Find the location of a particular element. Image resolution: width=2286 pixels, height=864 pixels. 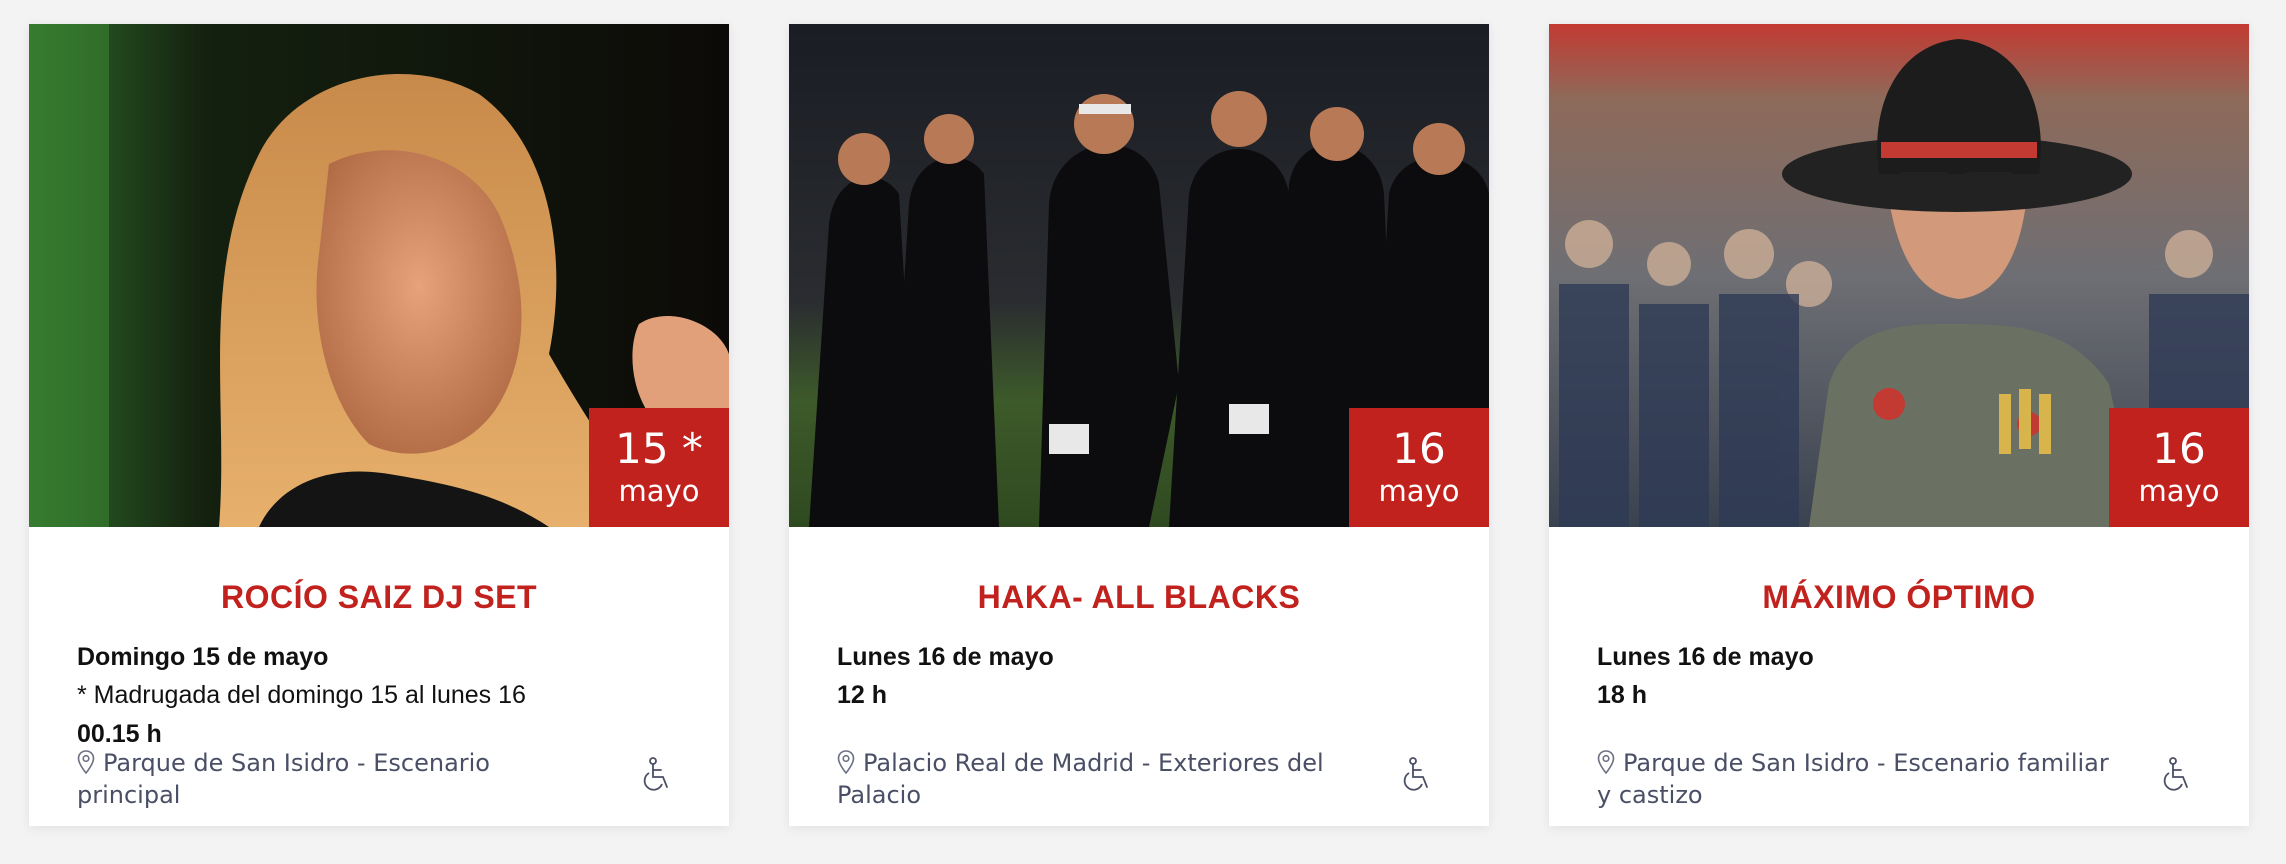

date-badge: 15 * mayo is located at coordinates (659, 467).